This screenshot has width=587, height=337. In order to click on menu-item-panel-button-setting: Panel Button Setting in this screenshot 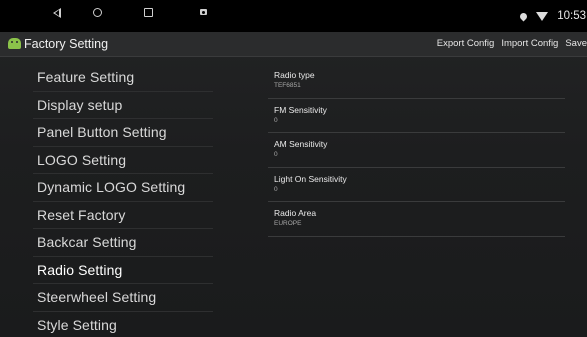, I will do `click(123, 133)`.